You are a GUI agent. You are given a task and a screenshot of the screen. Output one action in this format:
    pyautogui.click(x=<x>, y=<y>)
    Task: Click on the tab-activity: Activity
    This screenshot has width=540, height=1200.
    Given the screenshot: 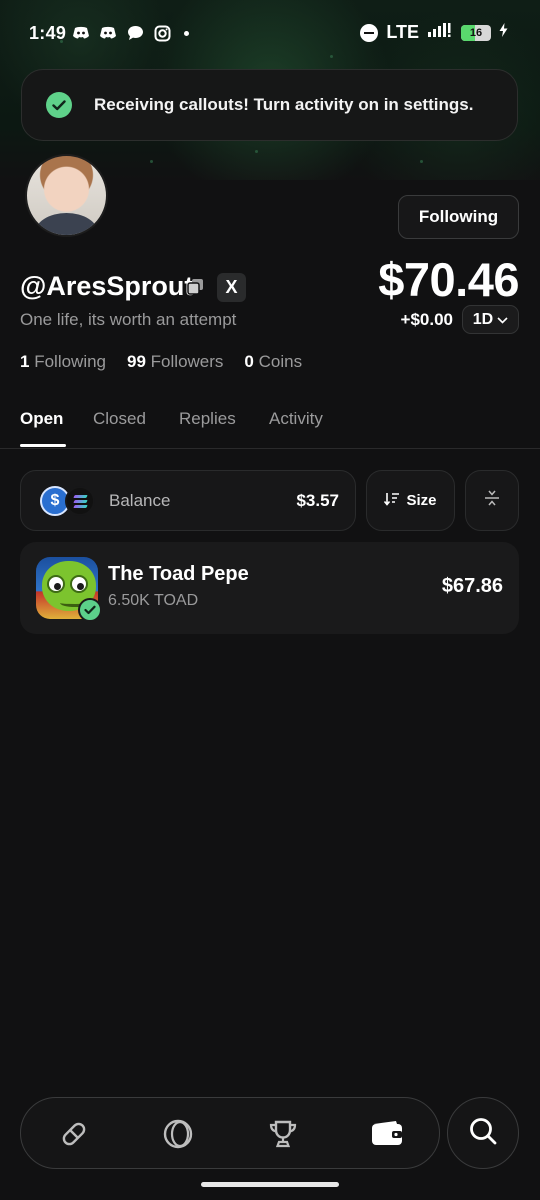 What is the action you would take?
    pyautogui.click(x=296, y=419)
    